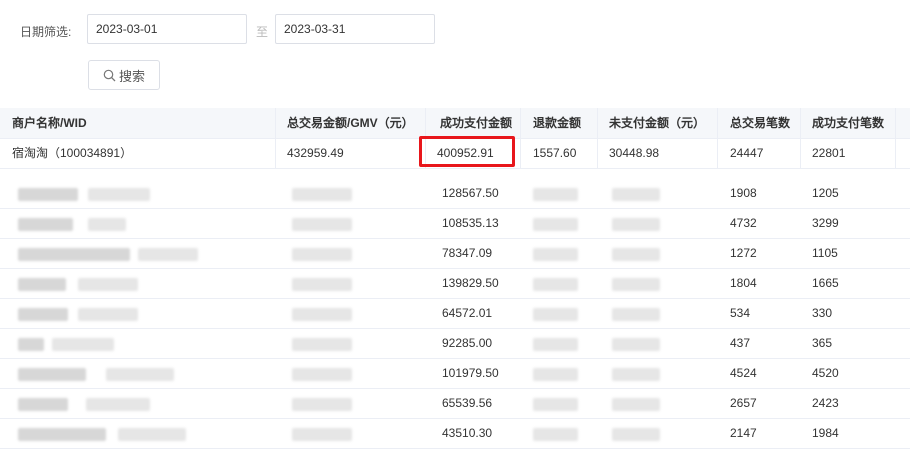 The image size is (910, 474). Describe the element at coordinates (825, 403) in the screenshot. I see `paid-count-value: 2423` at that location.